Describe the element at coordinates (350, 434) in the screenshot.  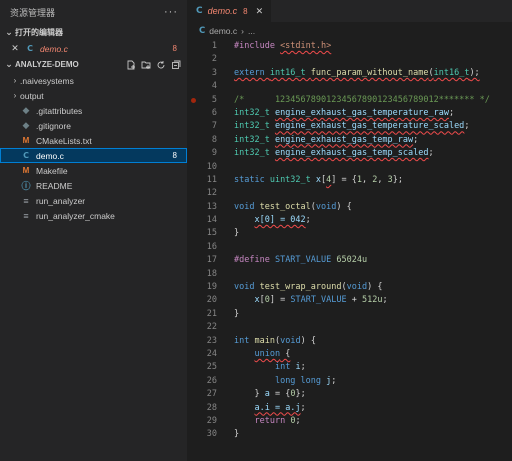
I see `code-line: 30}` at that location.